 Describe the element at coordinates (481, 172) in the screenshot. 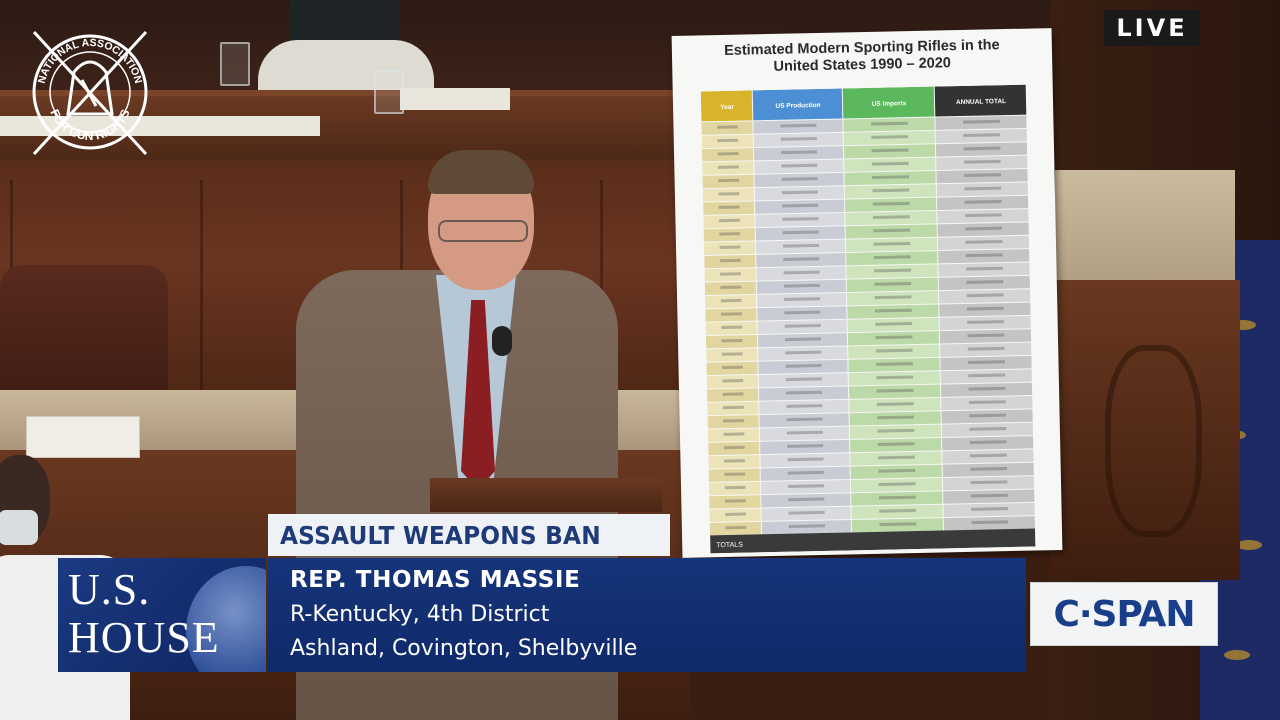

I see `speaker-hair` at that location.